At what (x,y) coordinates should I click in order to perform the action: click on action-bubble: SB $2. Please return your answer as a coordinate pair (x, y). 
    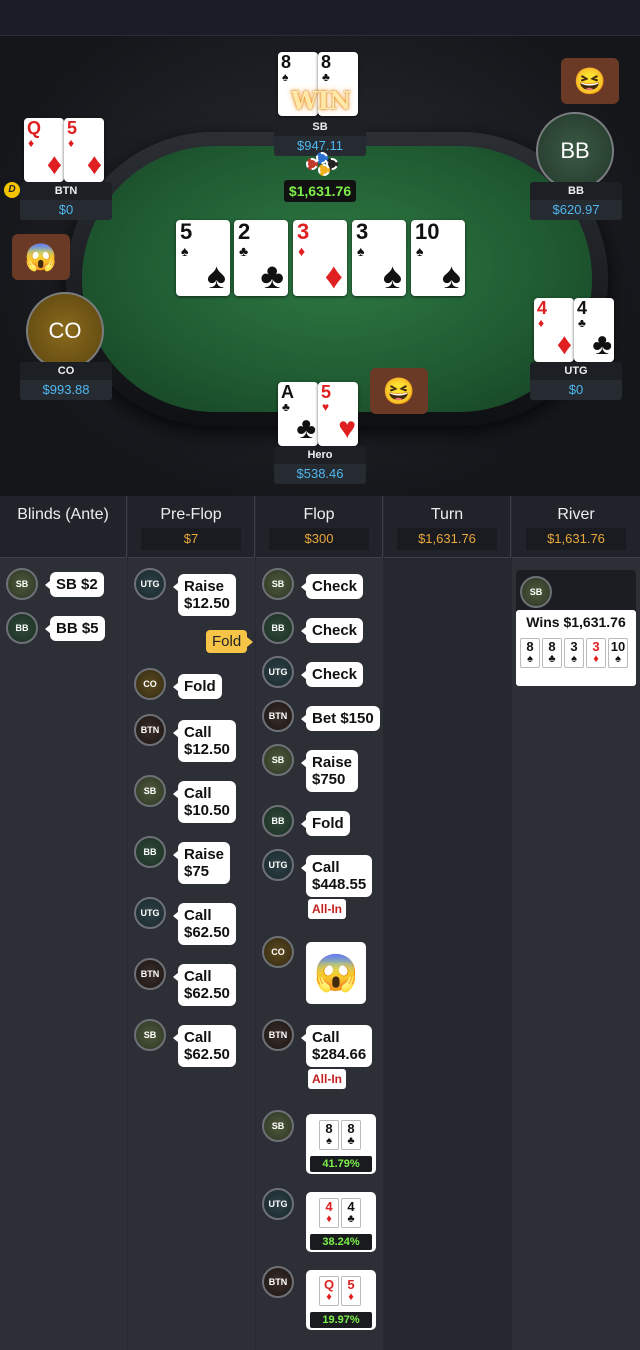
    Looking at the image, I should click on (74, 584).